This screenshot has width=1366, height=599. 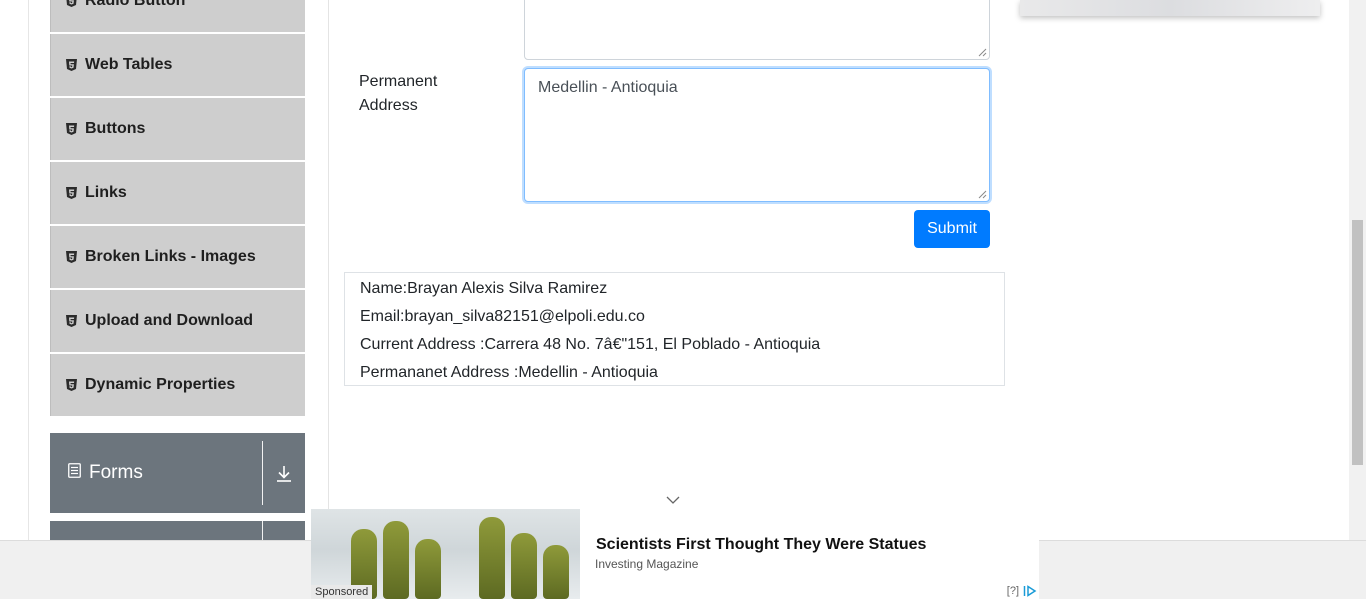 I want to click on sidebar-item-label: Buttons, so click(x=115, y=128).